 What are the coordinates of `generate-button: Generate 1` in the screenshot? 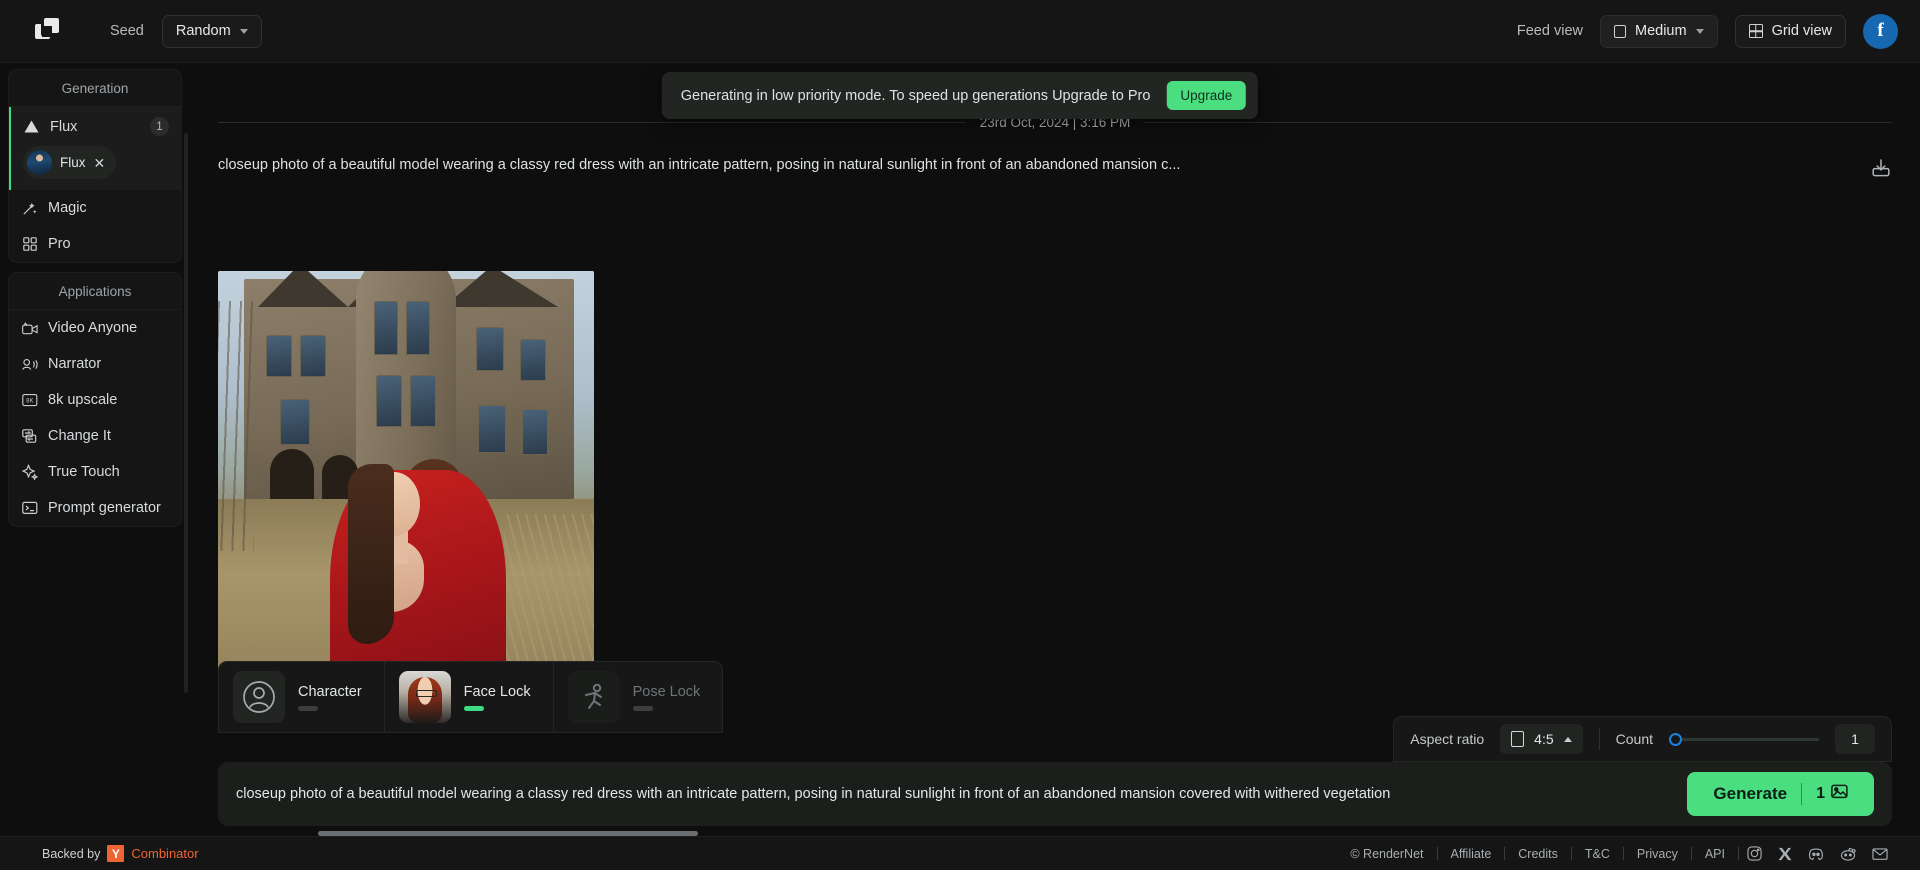 It's located at (1780, 794).